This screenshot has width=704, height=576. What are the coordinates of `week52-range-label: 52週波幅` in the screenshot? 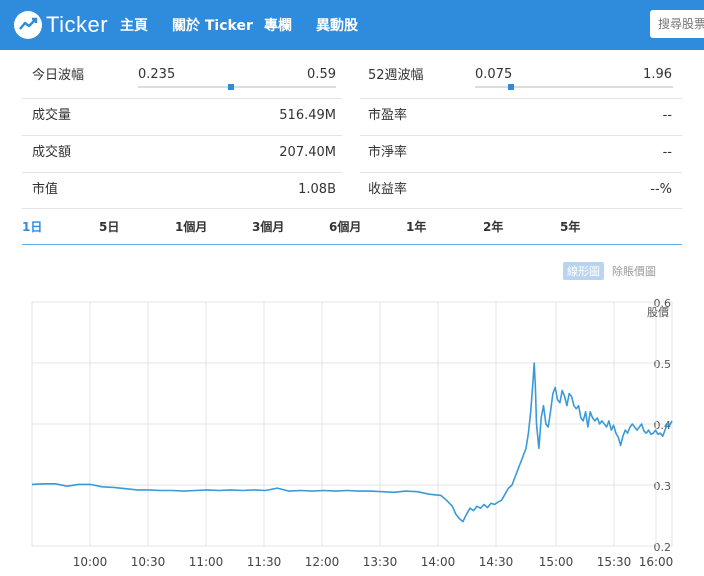 It's located at (396, 75).